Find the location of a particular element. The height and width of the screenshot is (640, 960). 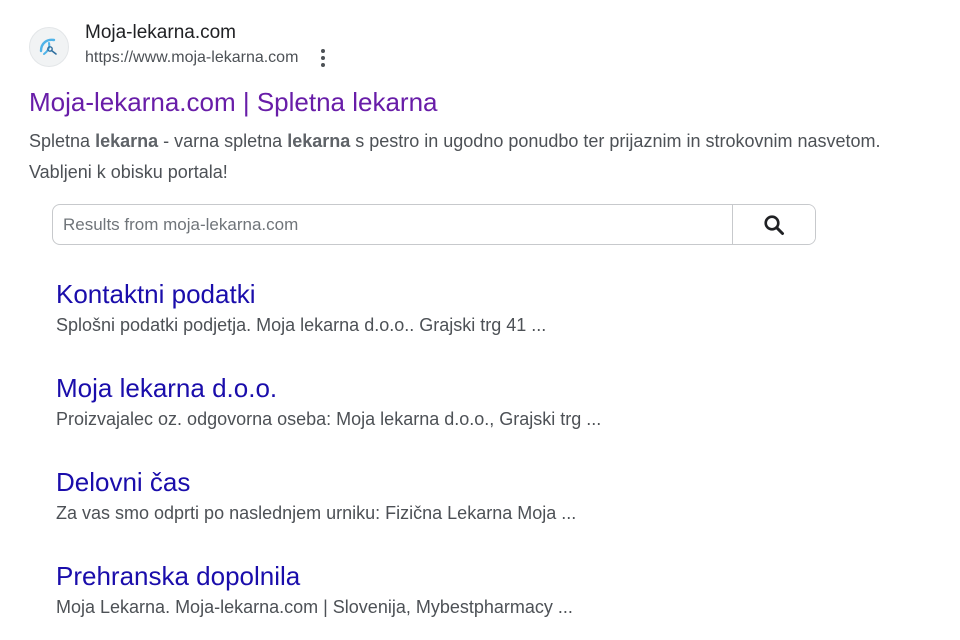

site-url: https://www.moja-lekarna.com is located at coordinates (191, 58).